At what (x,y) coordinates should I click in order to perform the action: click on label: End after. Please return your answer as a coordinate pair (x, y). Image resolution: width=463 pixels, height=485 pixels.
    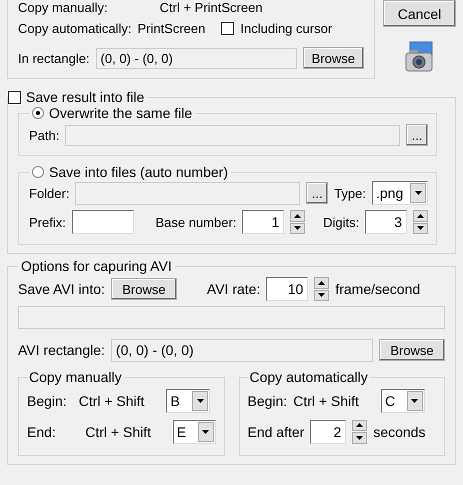
    Looking at the image, I should click on (276, 432).